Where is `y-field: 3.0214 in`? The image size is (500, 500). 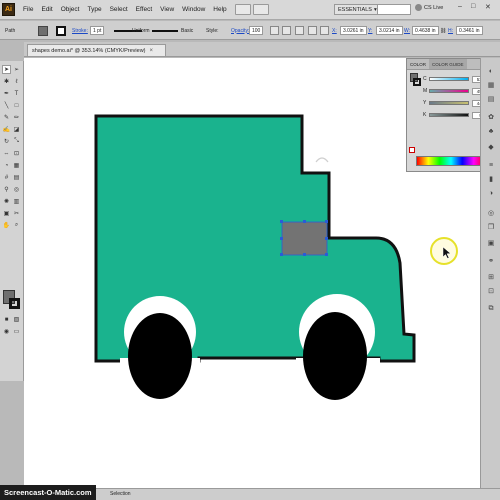 y-field: 3.0214 in is located at coordinates (389, 30).